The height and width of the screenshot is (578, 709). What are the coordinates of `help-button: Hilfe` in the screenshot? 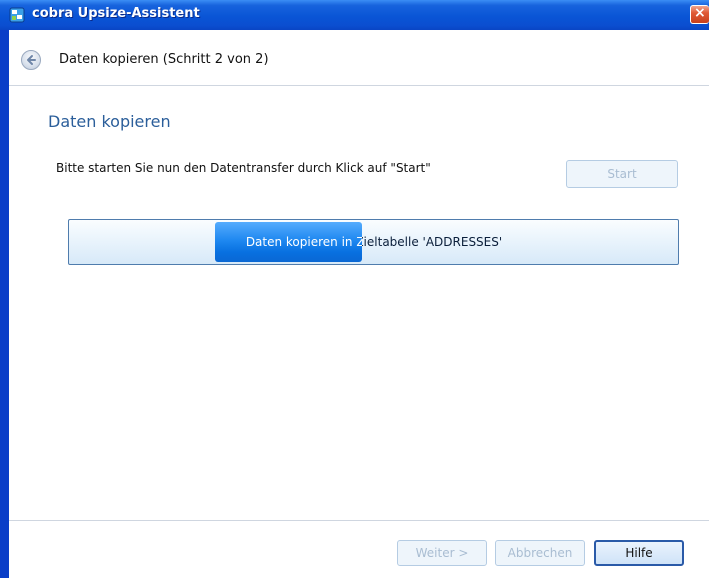 It's located at (639, 553).